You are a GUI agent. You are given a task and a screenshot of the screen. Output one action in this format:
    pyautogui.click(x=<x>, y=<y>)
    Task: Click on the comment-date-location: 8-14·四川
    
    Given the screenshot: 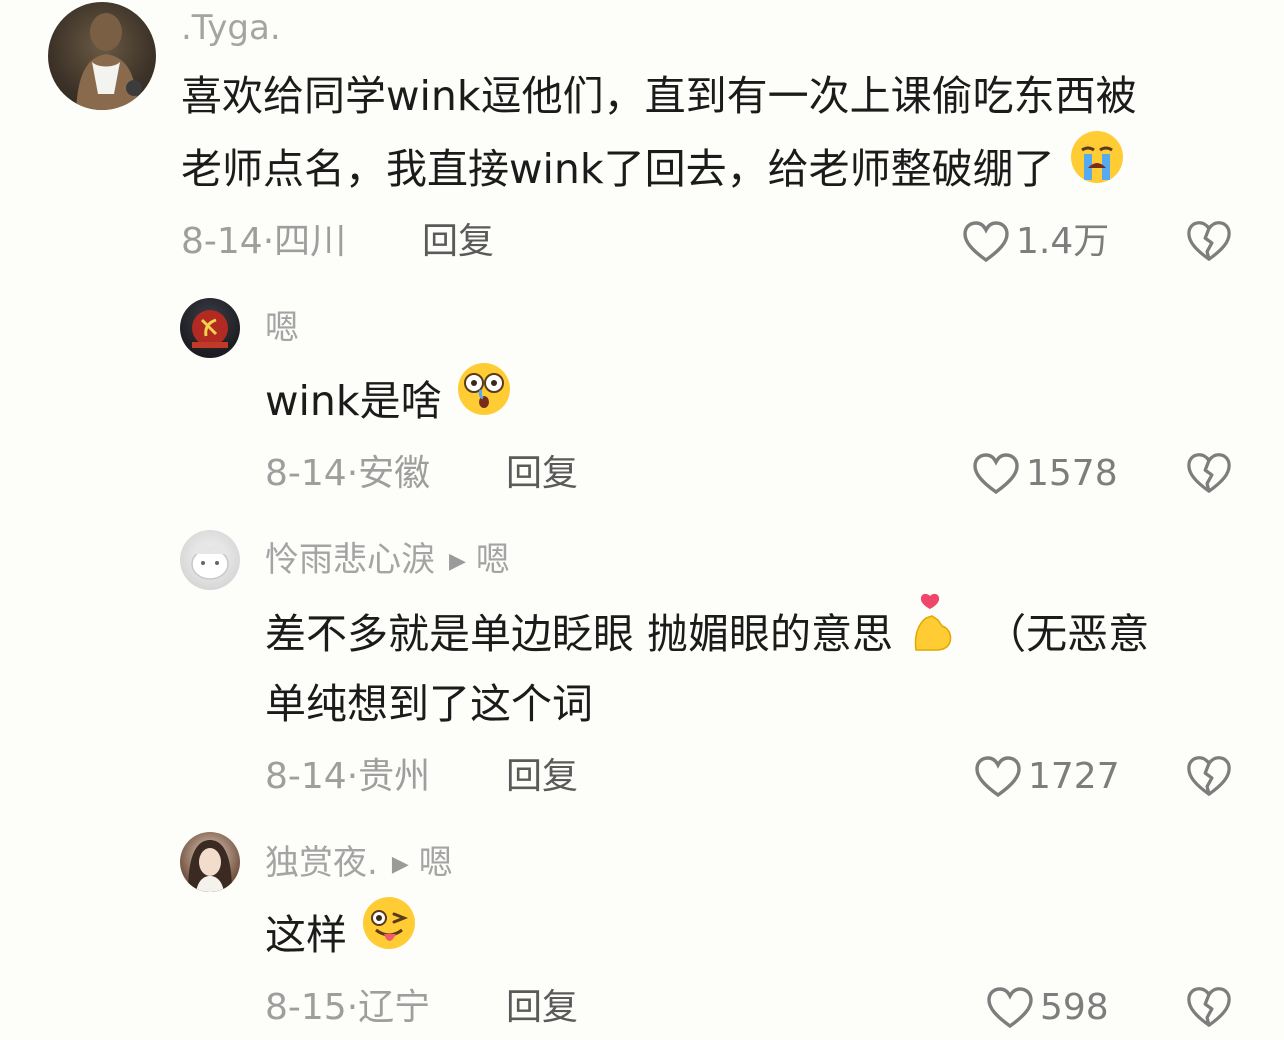 What is the action you would take?
    pyautogui.click(x=263, y=242)
    